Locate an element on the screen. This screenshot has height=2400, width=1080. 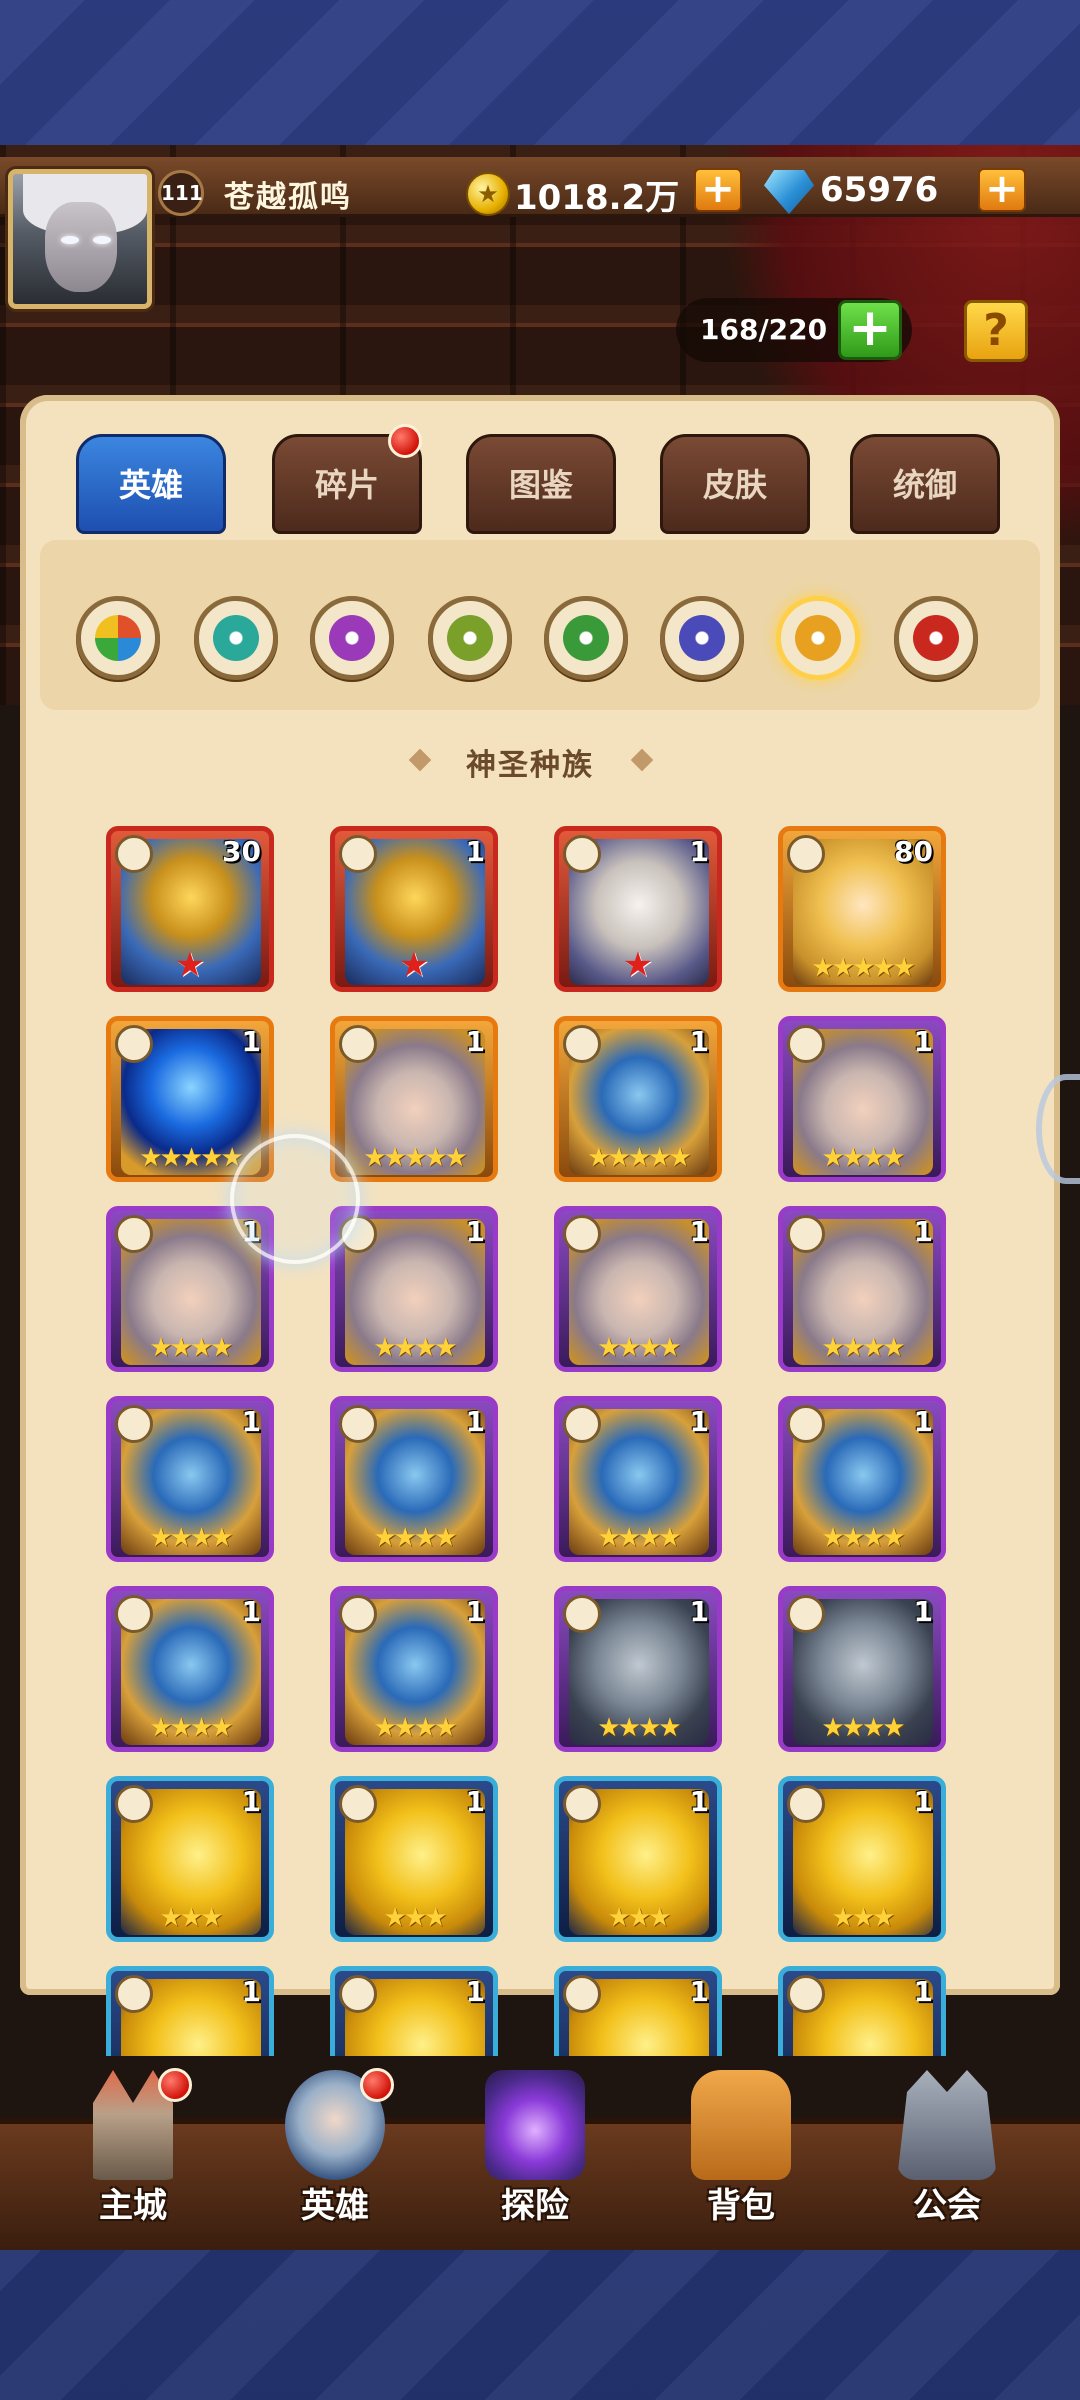
gold-coin-icon: ★ is located at coordinates (488, 194).